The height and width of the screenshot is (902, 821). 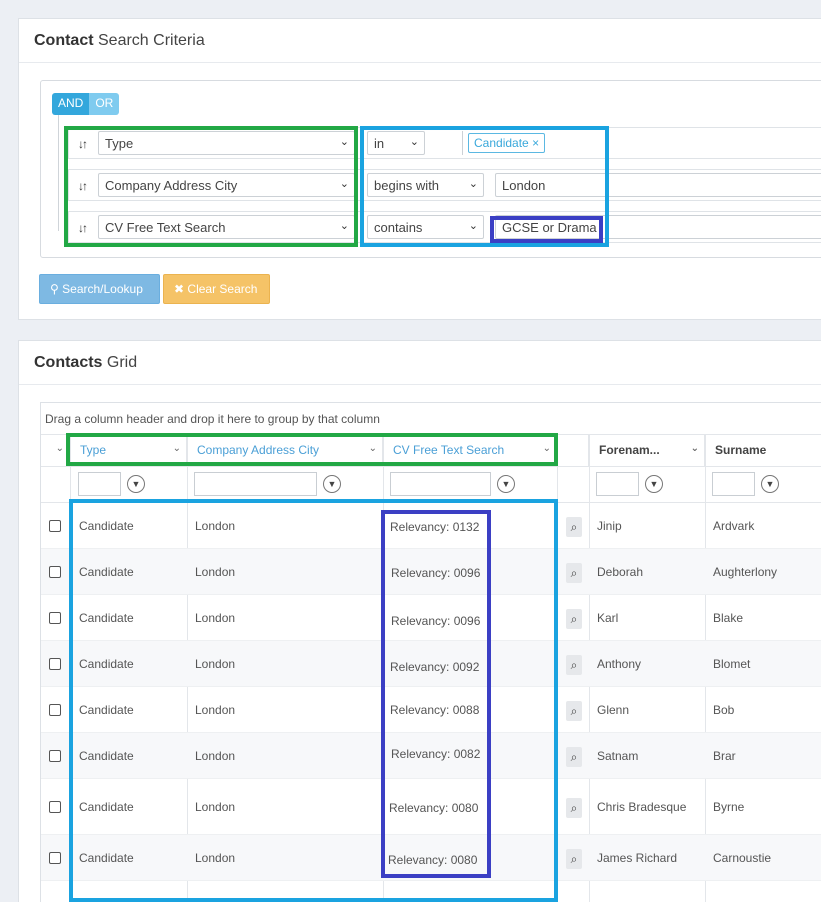 I want to click on filter-row: ▼ ▼ ▼ ▼ ▼, so click(x=431, y=485).